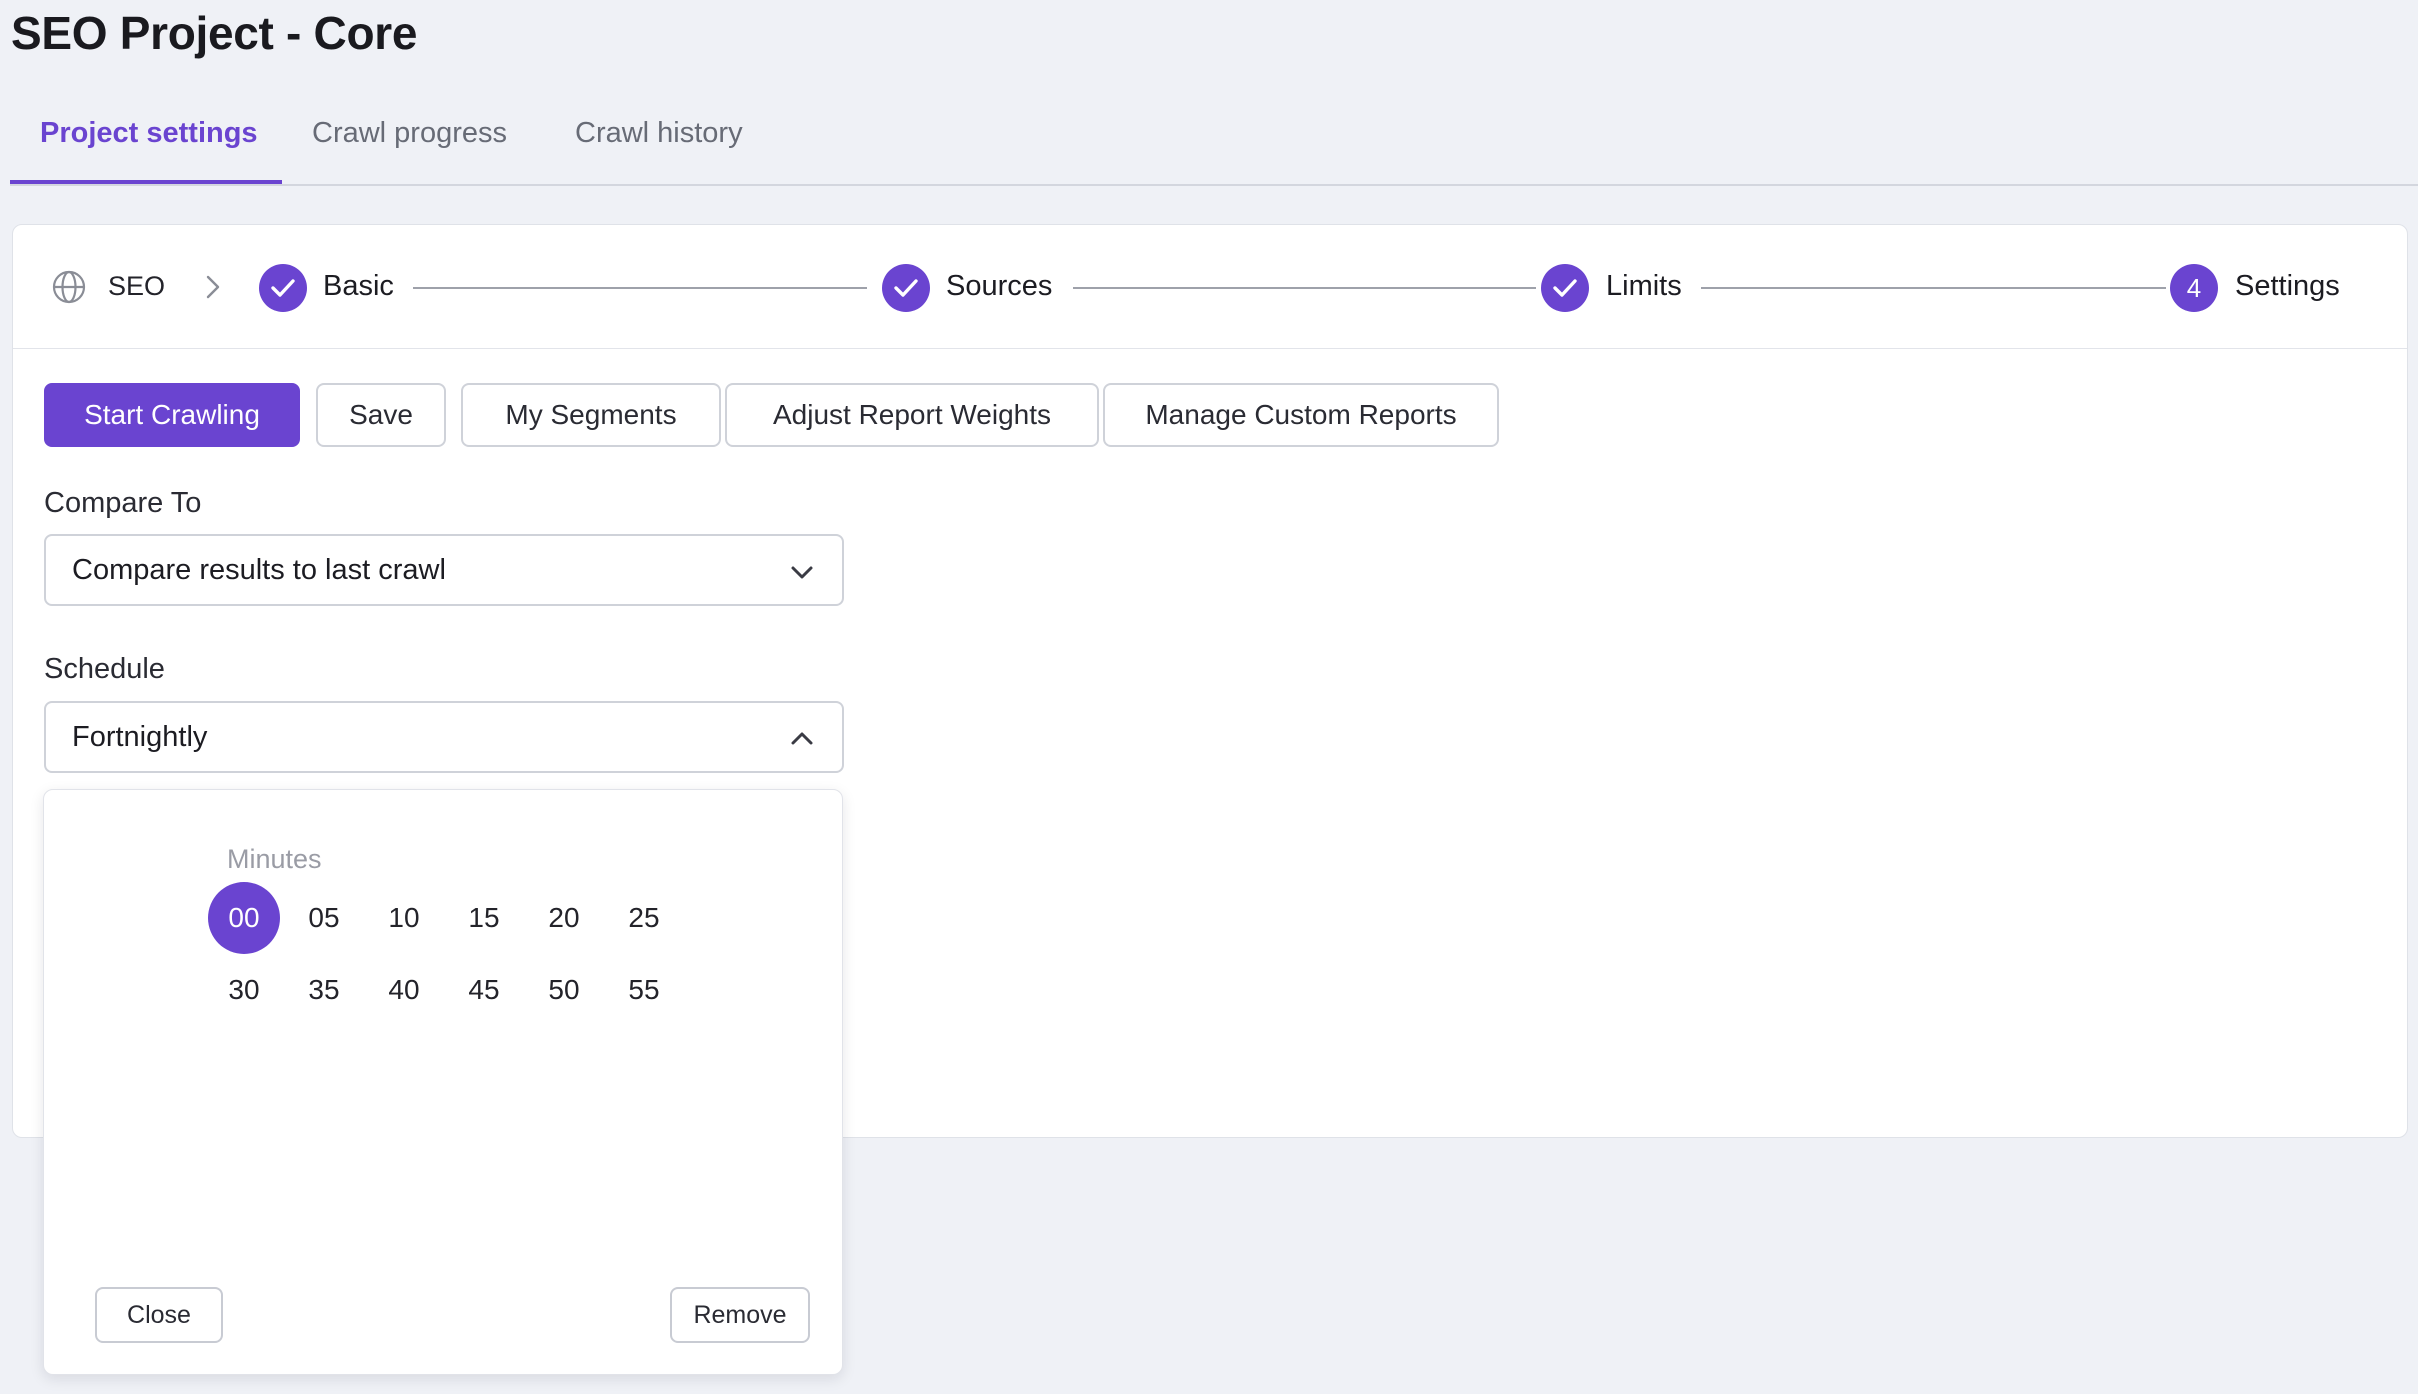  What do you see at coordinates (136, 286) in the screenshot?
I see `stepper-root-label: SEO` at bounding box center [136, 286].